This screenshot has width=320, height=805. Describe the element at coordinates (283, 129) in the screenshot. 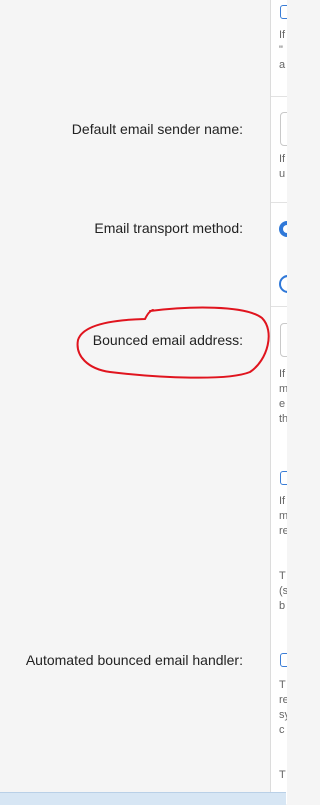

I see `default-sender-name-input` at that location.